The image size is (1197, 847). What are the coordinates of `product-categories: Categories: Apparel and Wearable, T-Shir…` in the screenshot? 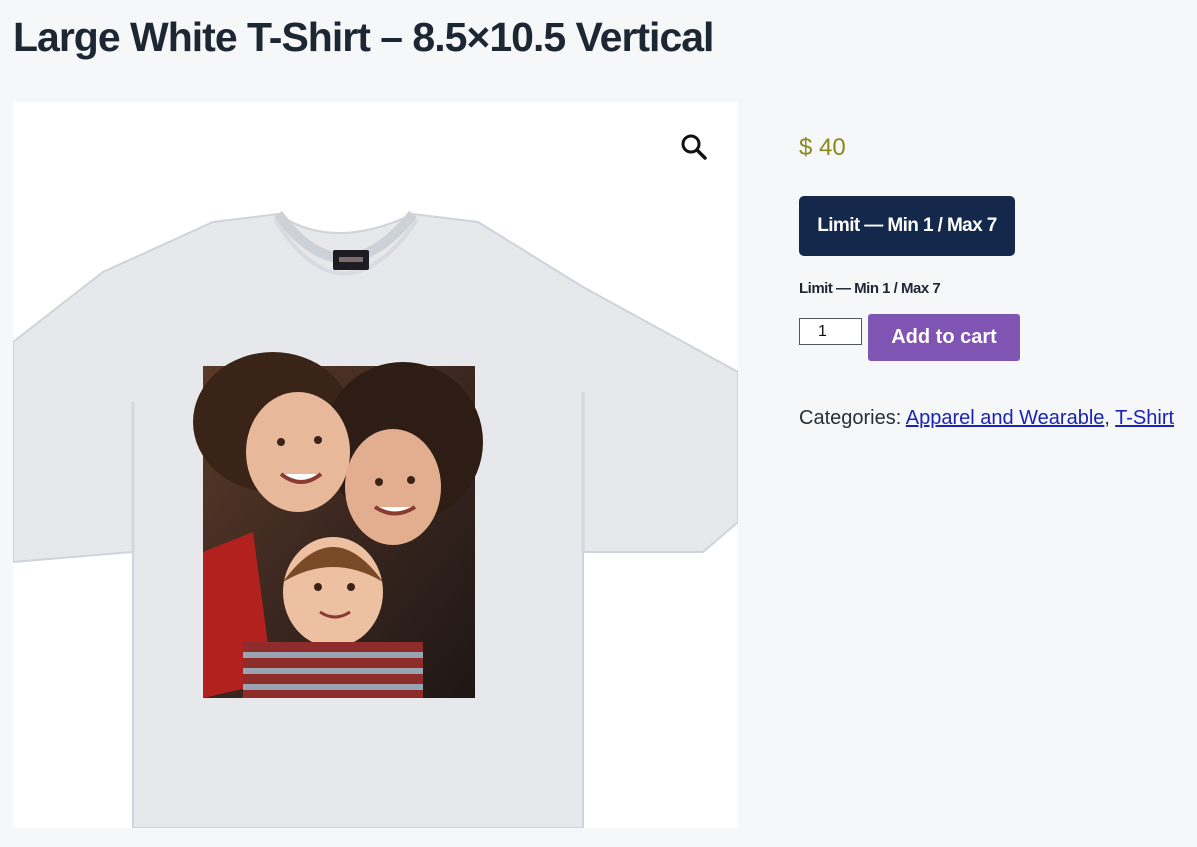 It's located at (986, 418).